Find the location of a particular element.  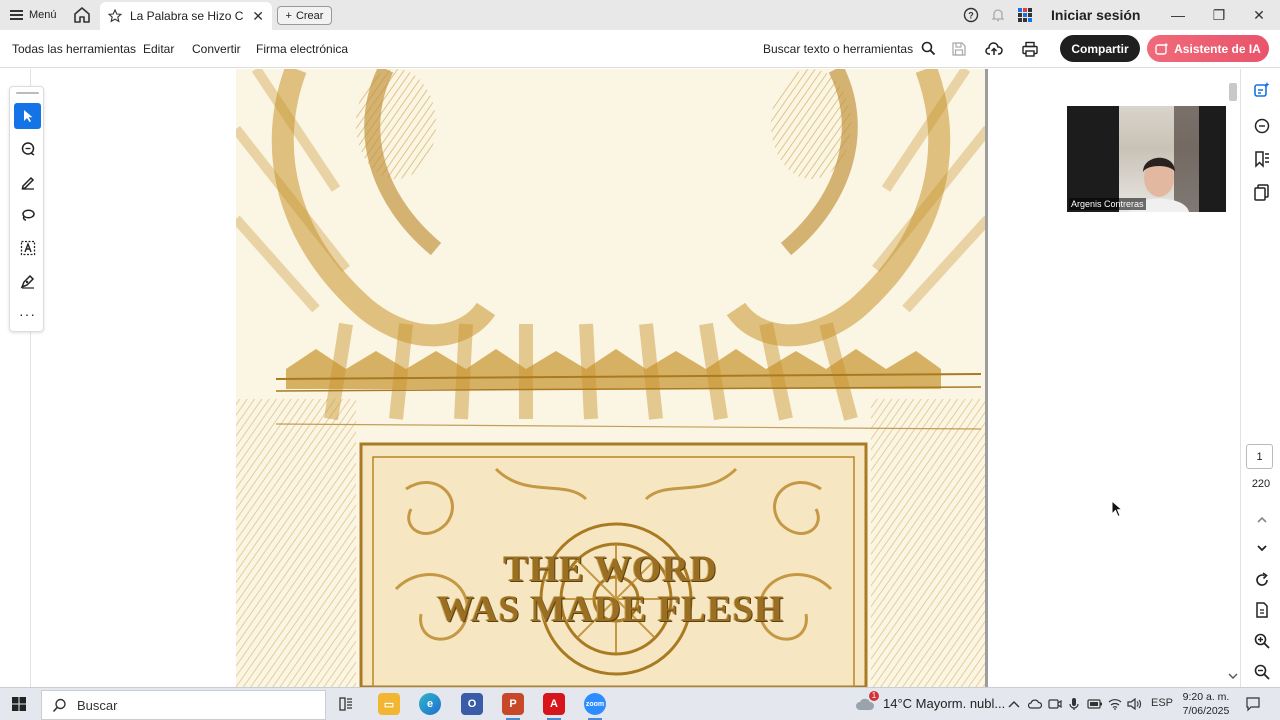

zoom-in-icon is located at coordinates (1262, 641).